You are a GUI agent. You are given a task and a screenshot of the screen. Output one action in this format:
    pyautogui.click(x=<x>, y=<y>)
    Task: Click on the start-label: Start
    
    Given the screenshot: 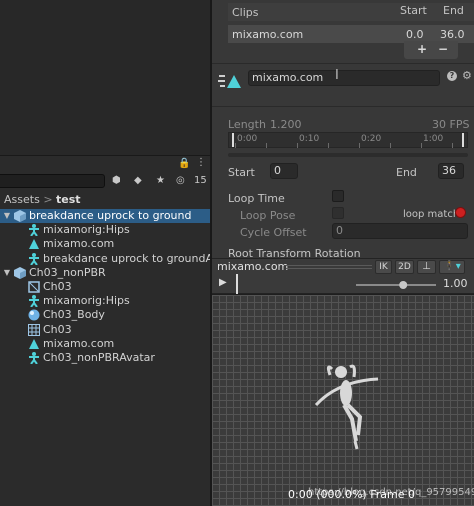 What is the action you would take?
    pyautogui.click(x=241, y=172)
    